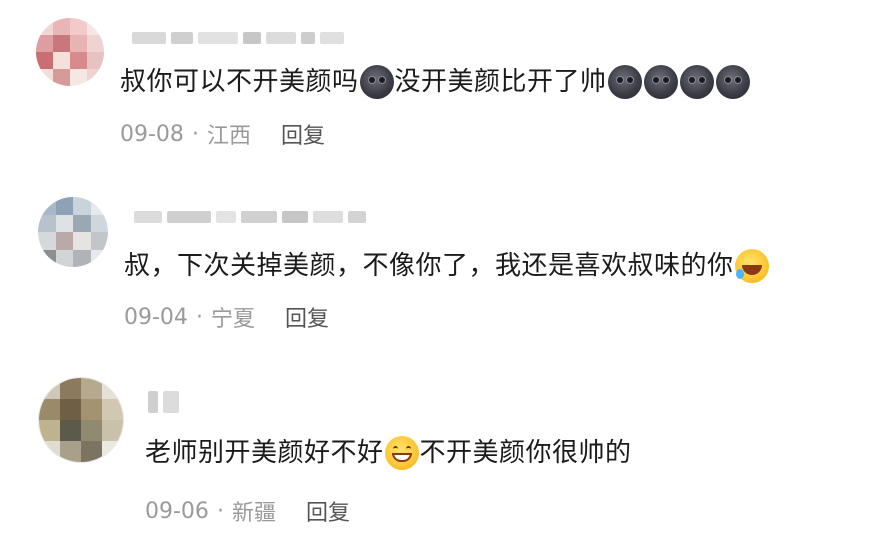  What do you see at coordinates (152, 134) in the screenshot?
I see `comment-date: 09-08` at bounding box center [152, 134].